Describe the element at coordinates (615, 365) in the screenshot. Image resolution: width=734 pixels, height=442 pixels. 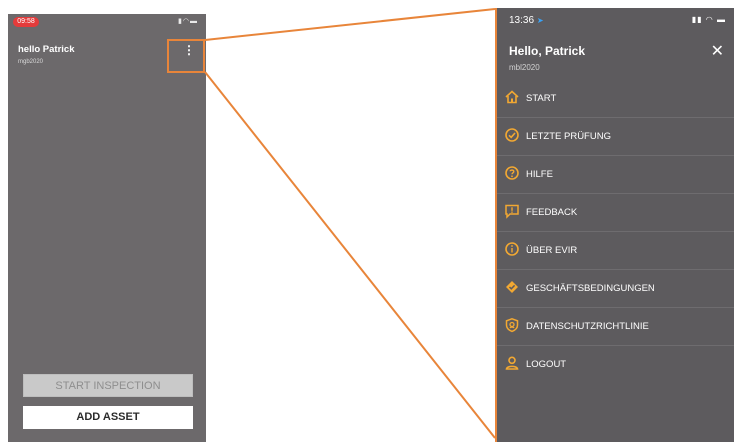
I see `menu-item-logout: LOGOUT` at that location.